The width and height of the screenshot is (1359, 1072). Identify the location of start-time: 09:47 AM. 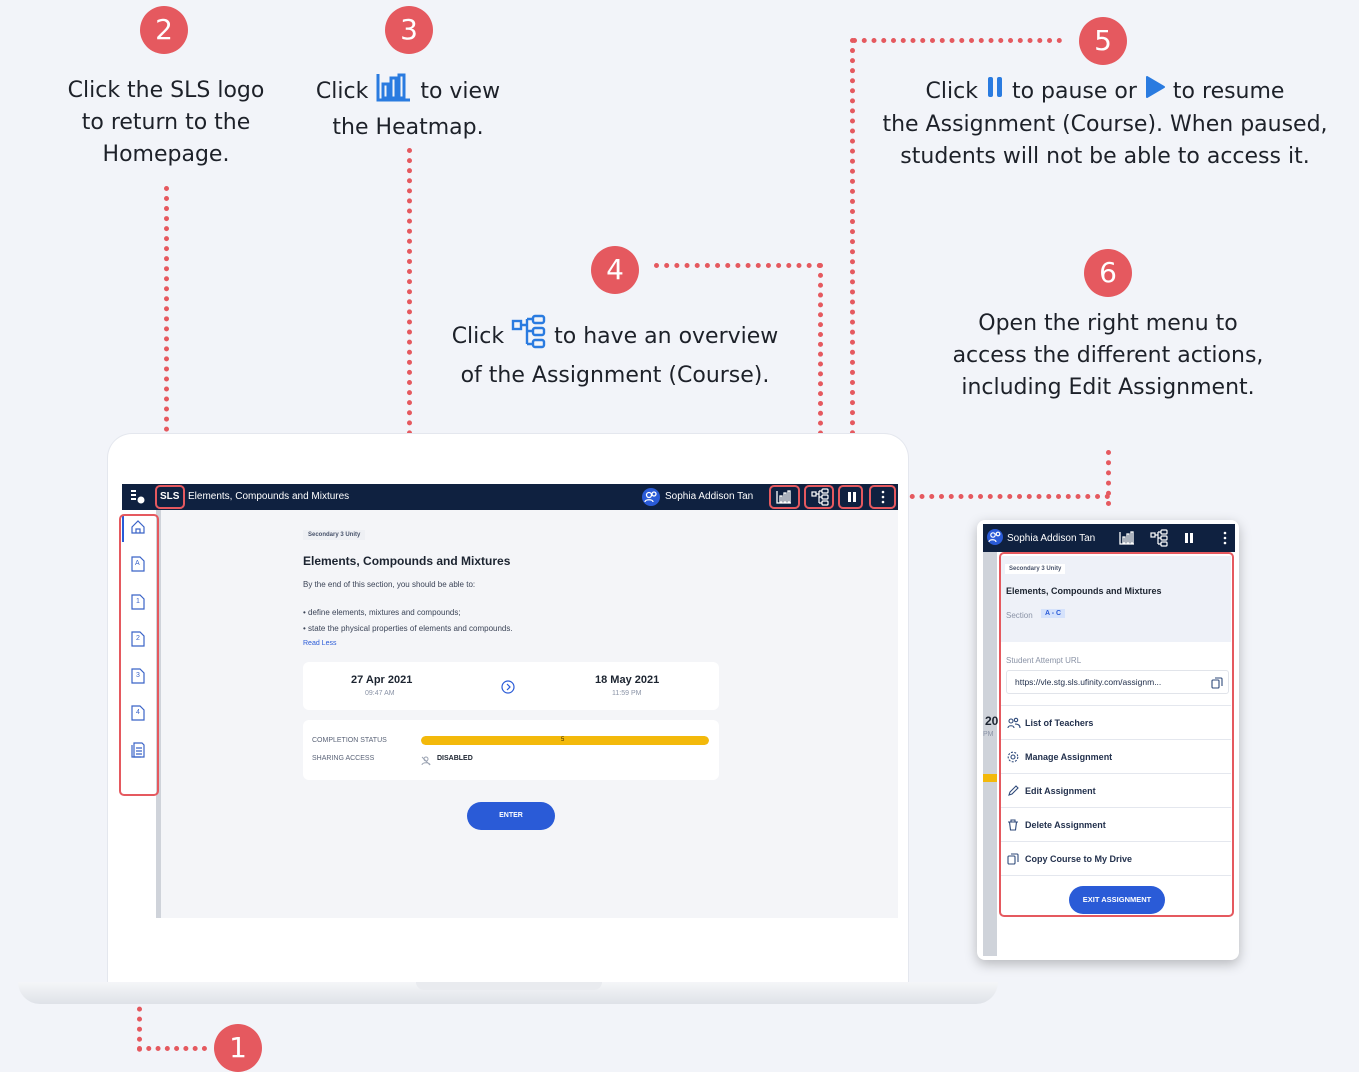
(380, 693).